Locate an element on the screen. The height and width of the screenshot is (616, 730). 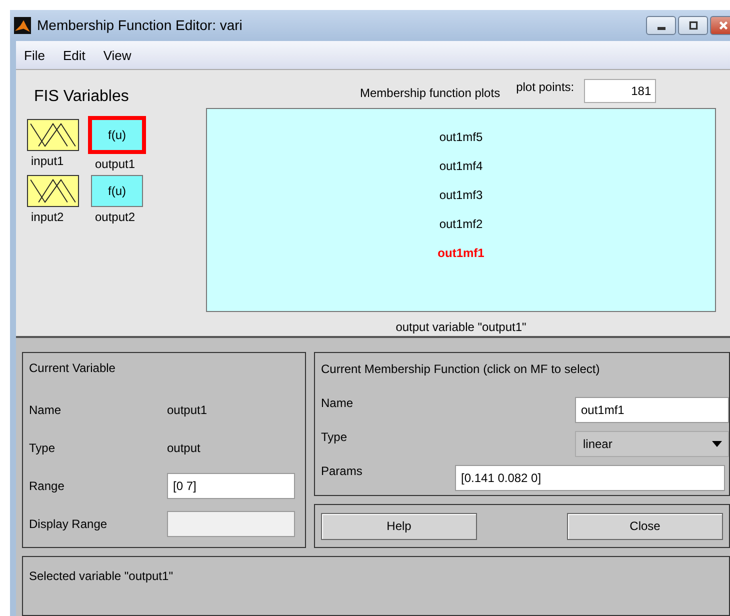
membership-function-label: out1mf2 is located at coordinates (461, 224).